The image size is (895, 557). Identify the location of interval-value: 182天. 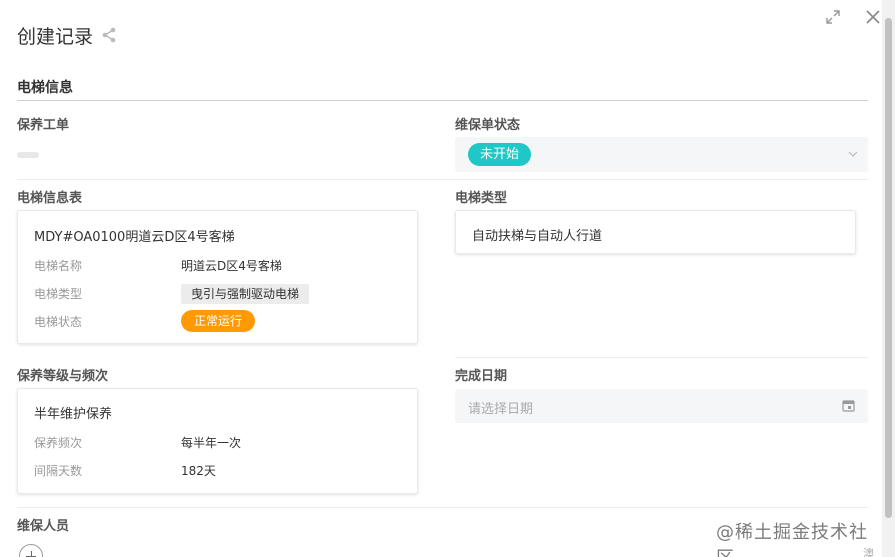
(198, 471).